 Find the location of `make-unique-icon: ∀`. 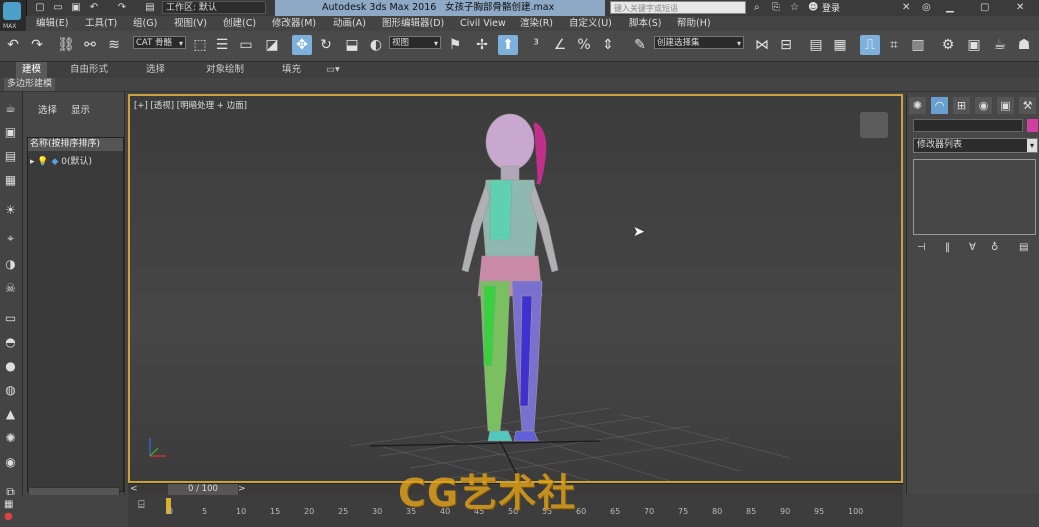

make-unique-icon: ∀ is located at coordinates (972, 247).